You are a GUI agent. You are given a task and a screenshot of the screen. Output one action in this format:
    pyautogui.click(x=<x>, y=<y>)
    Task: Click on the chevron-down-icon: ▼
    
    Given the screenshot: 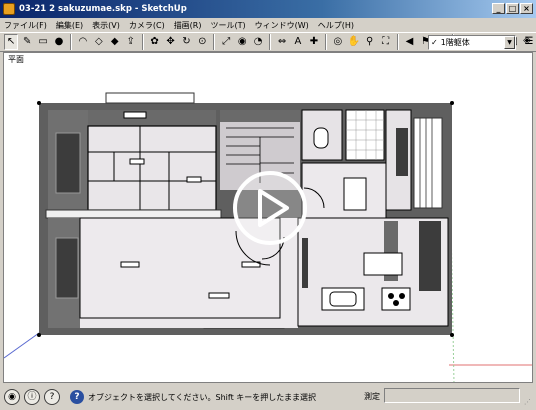 What is the action you would take?
    pyautogui.click(x=509, y=42)
    